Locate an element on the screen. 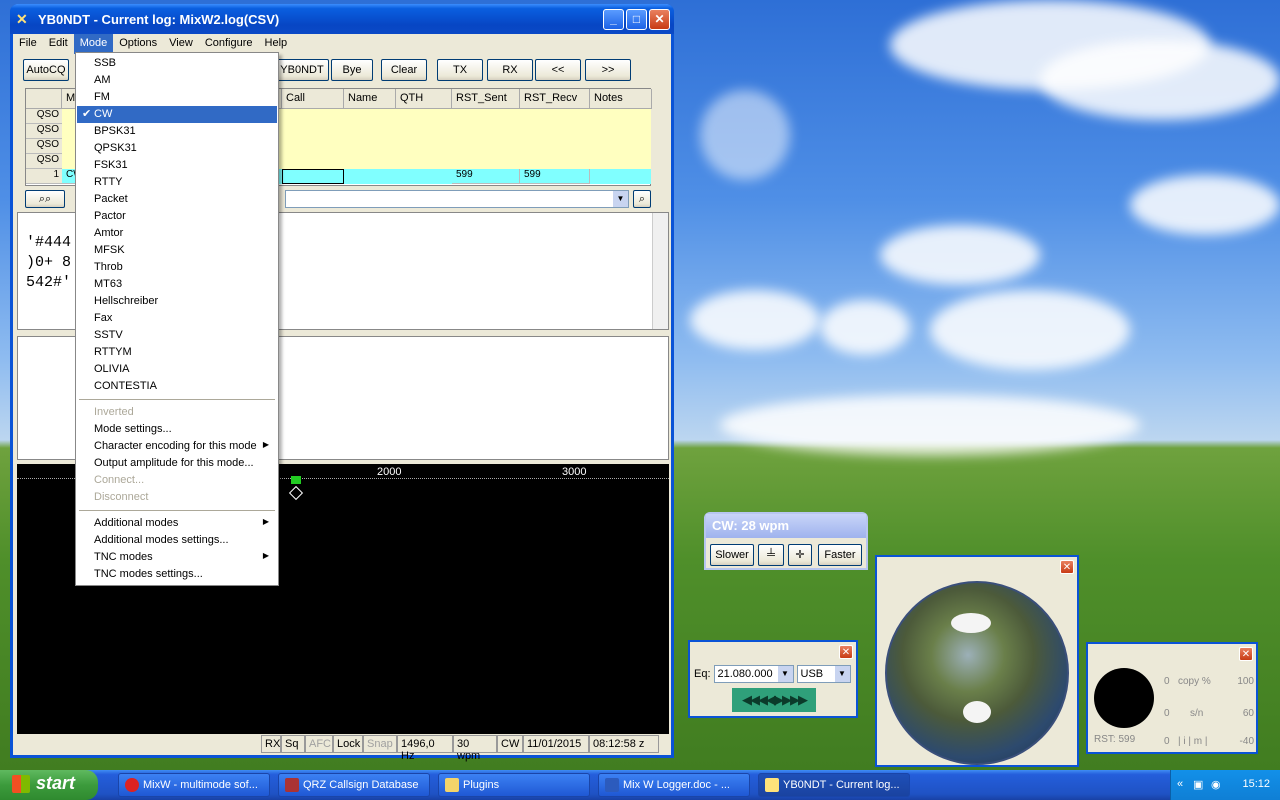 The image size is (1280, 800). status-lock: Lock is located at coordinates (348, 744).